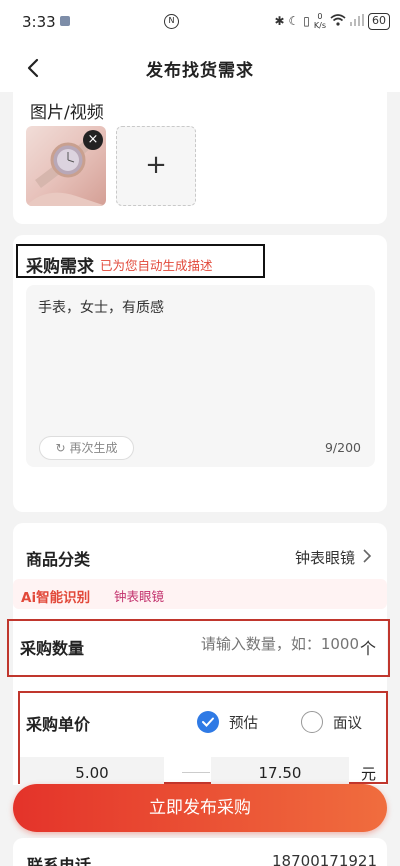  Describe the element at coordinates (59, 861) in the screenshot. I see `contact-label: 联系电话` at that location.